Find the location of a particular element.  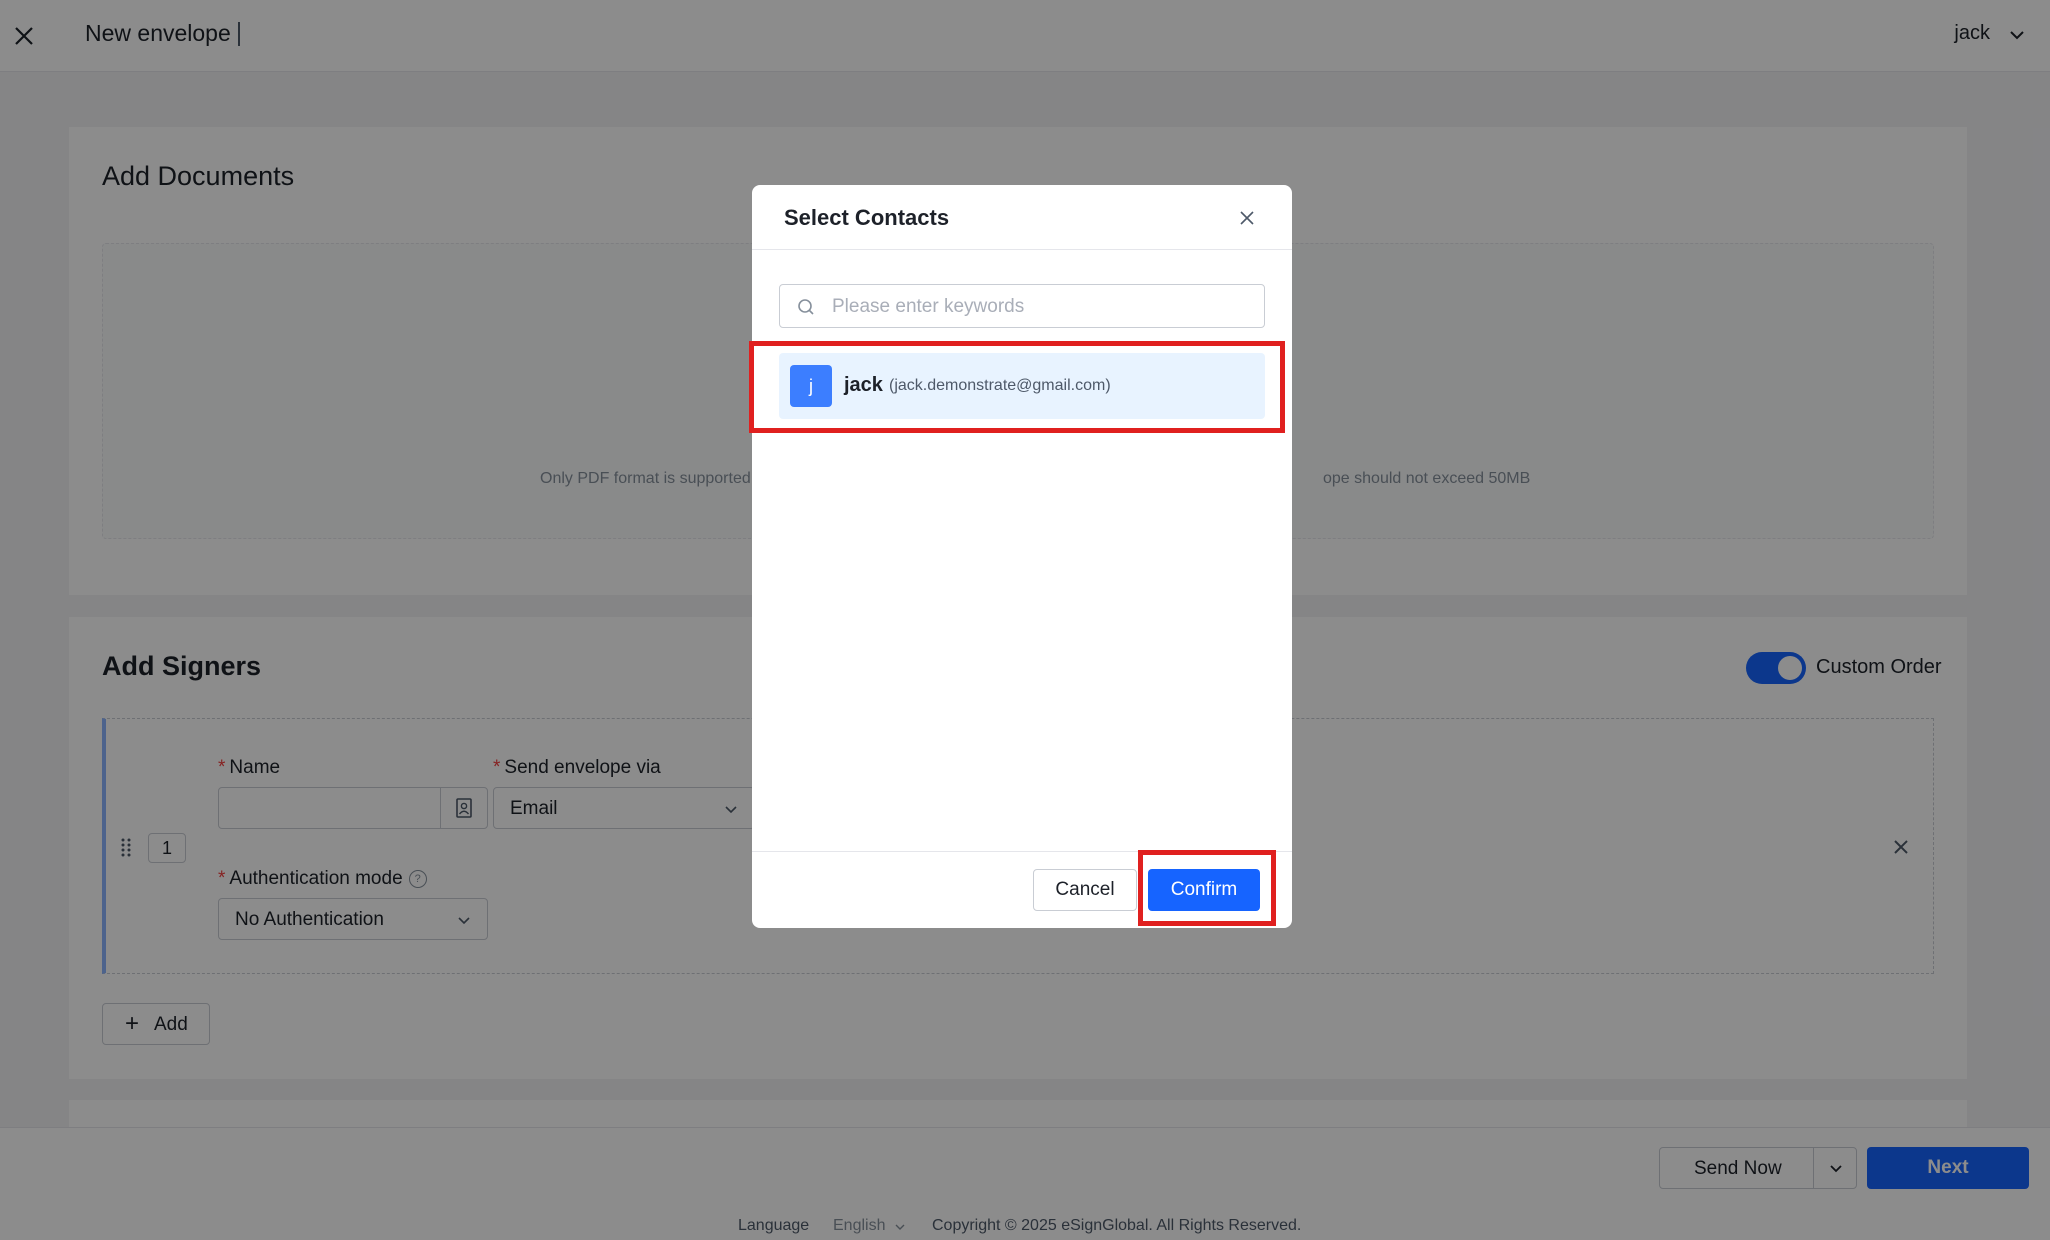

close-icon is located at coordinates (1247, 218).